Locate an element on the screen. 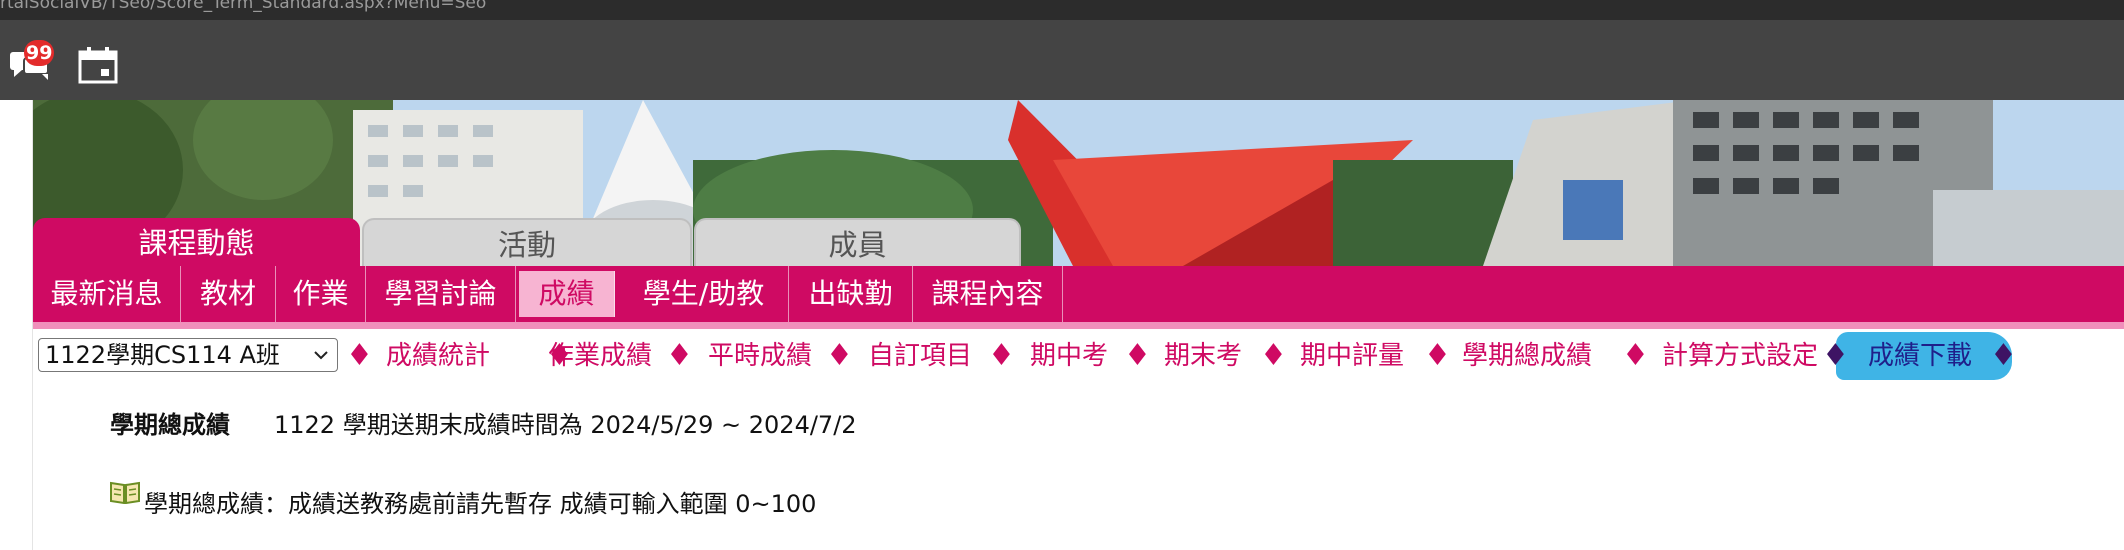 This screenshot has width=2124, height=550. subnav-item-course-content: 課程內容 is located at coordinates (988, 294).